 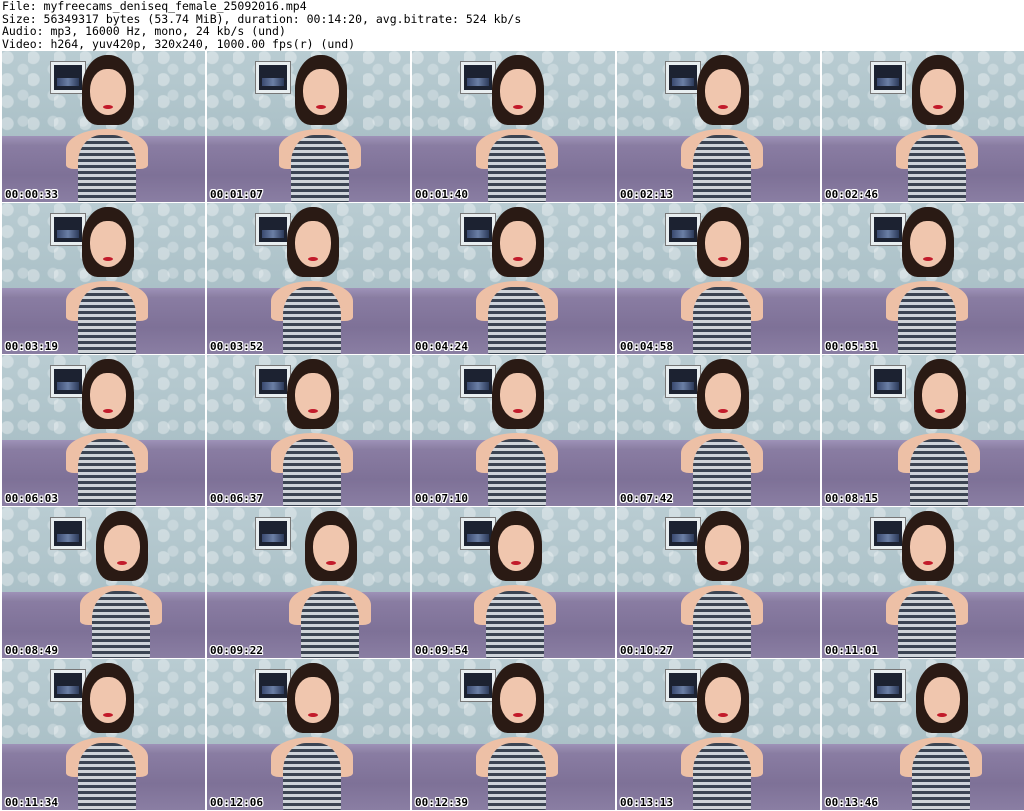 I want to click on video-thumbnail: 00:02:46, so click(x=923, y=126).